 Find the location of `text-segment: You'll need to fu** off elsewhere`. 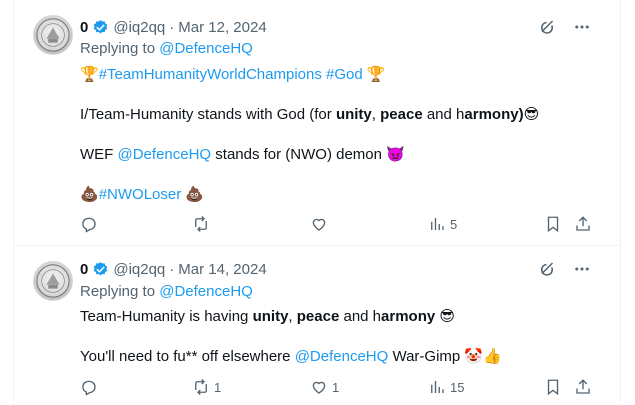

text-segment: You'll need to fu** off elsewhere is located at coordinates (187, 356).